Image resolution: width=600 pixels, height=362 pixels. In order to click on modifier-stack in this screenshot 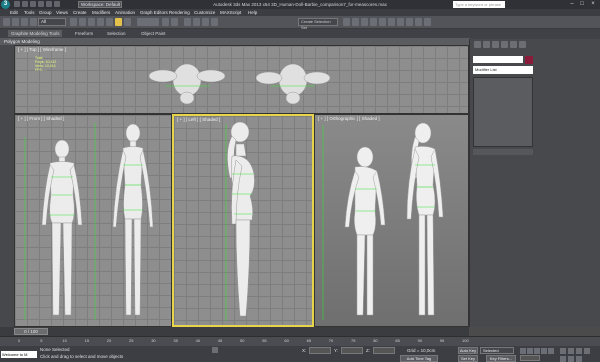, I will do `click(503, 112)`.